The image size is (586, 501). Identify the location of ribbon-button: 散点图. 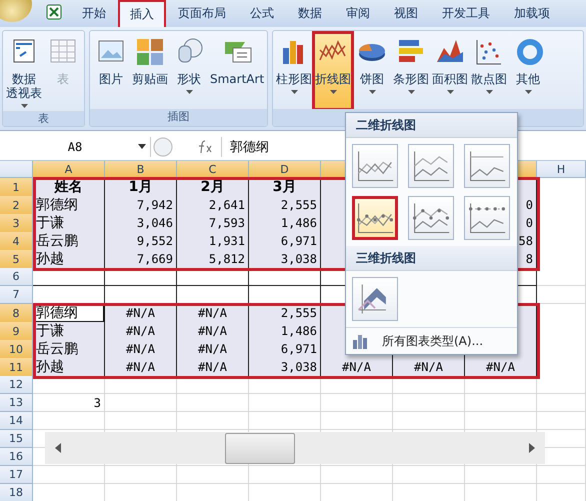
(489, 71).